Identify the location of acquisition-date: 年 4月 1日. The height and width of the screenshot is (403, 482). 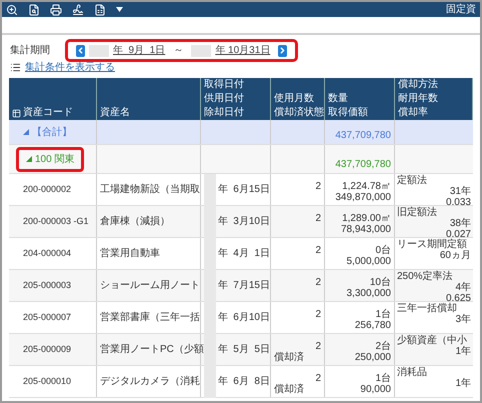
(244, 253).